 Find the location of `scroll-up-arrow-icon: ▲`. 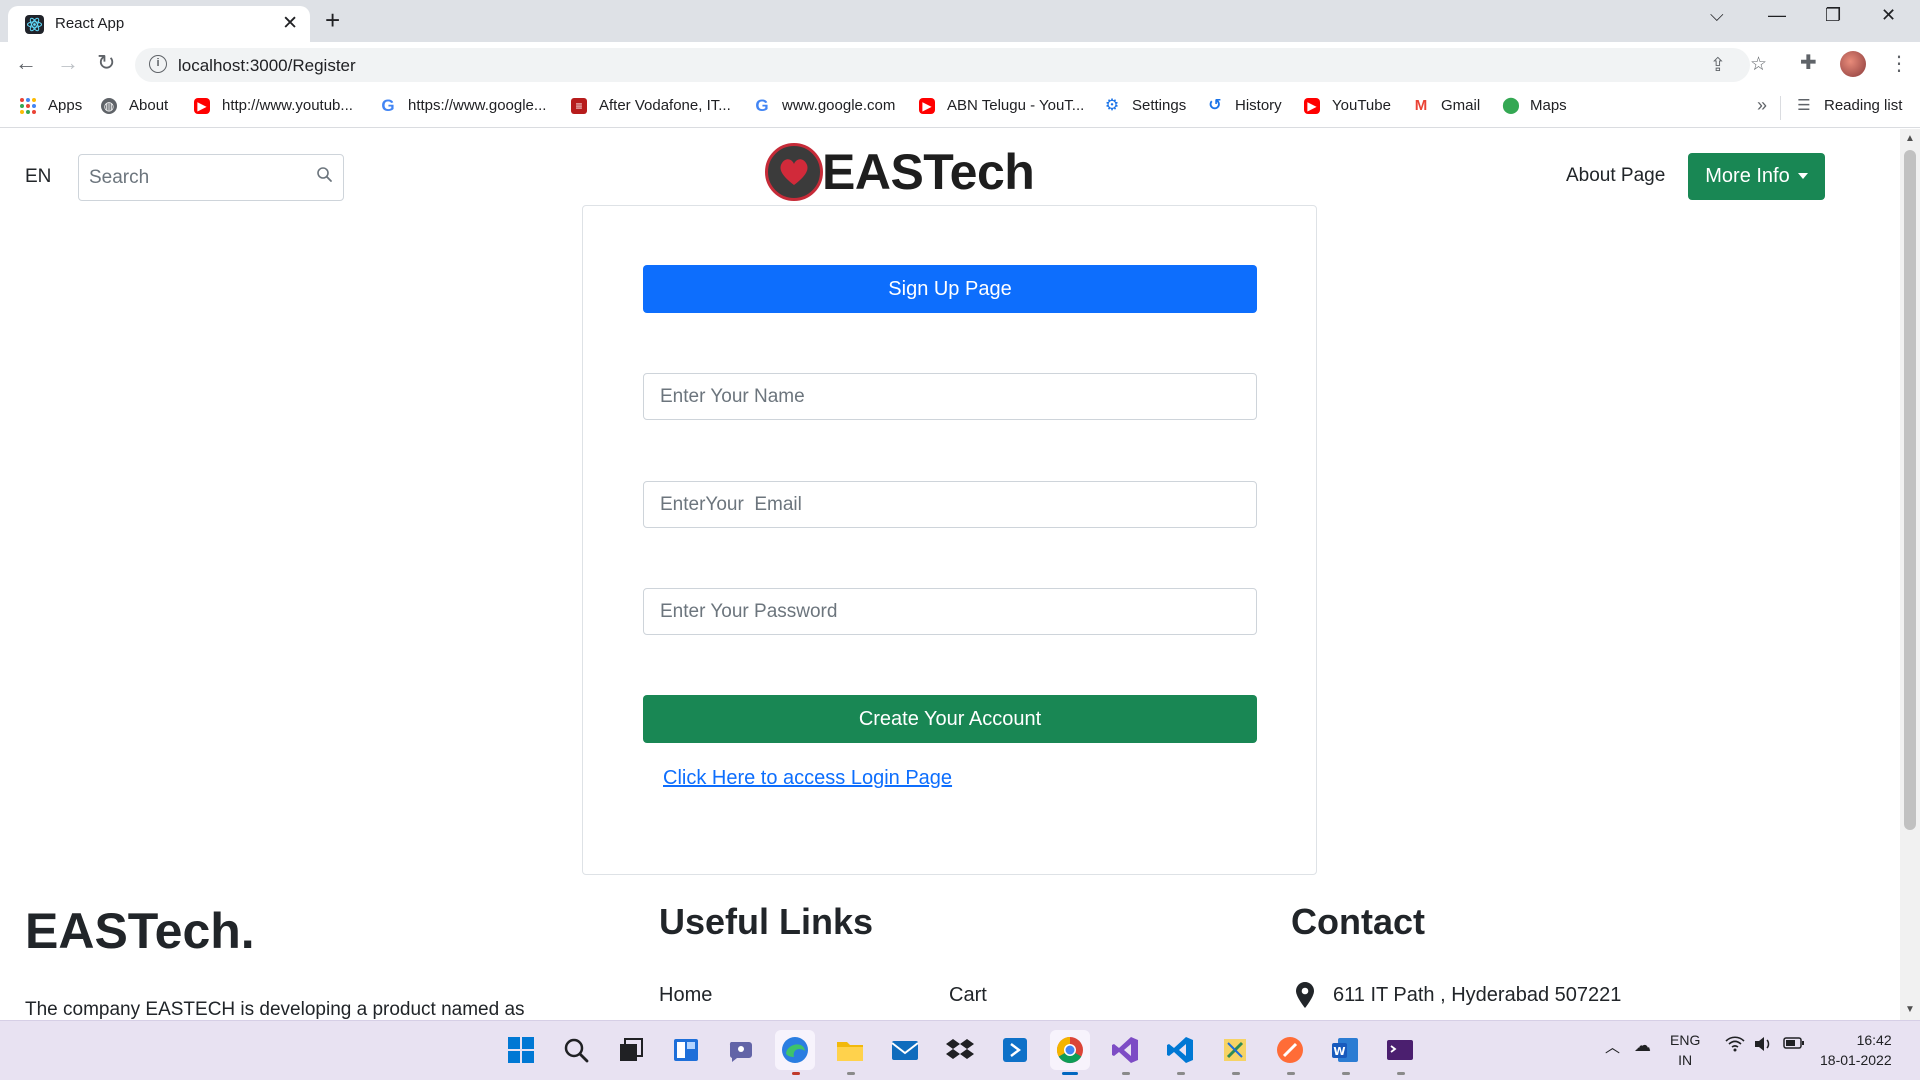

scroll-up-arrow-icon: ▲ is located at coordinates (1910, 138).